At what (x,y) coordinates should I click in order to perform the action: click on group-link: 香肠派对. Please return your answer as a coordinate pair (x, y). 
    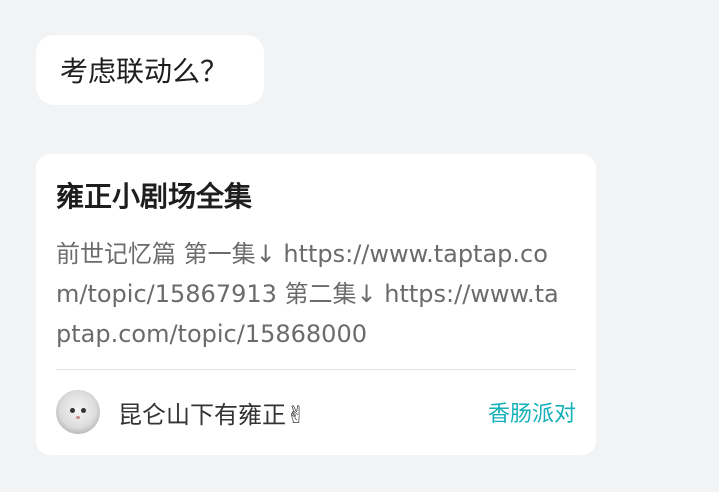
    Looking at the image, I should click on (532, 412).